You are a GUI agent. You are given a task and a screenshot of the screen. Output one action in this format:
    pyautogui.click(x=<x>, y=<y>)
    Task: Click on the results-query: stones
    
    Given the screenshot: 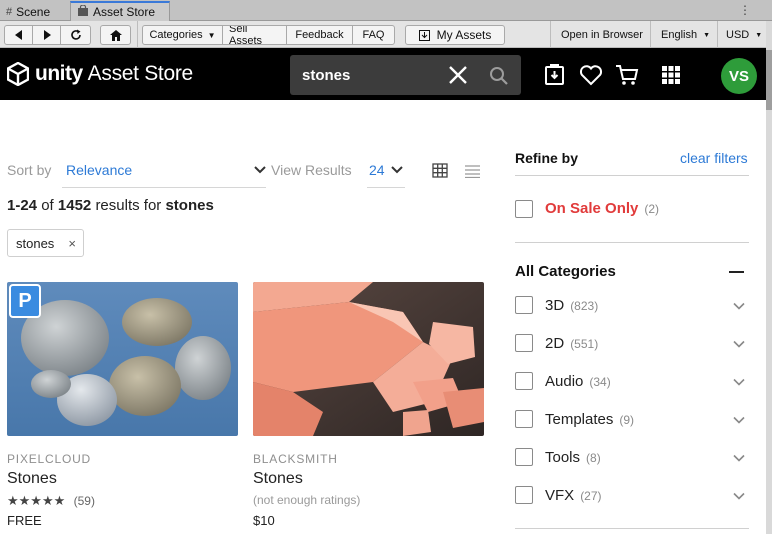 What is the action you would take?
    pyautogui.click(x=189, y=205)
    